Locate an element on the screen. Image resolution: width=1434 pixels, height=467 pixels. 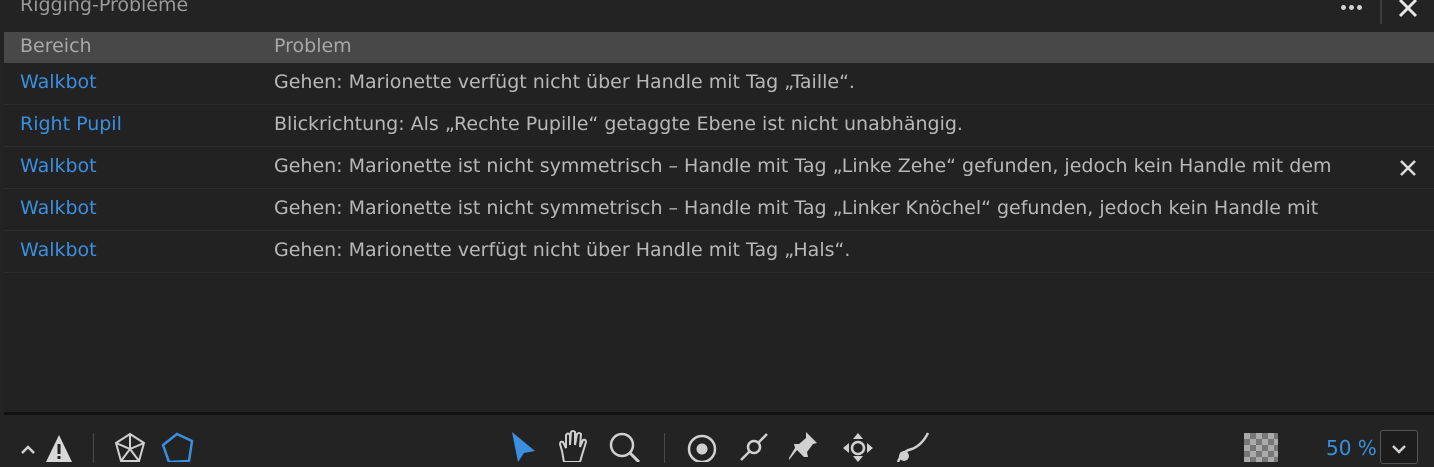
mesh-icon is located at coordinates (130, 445).